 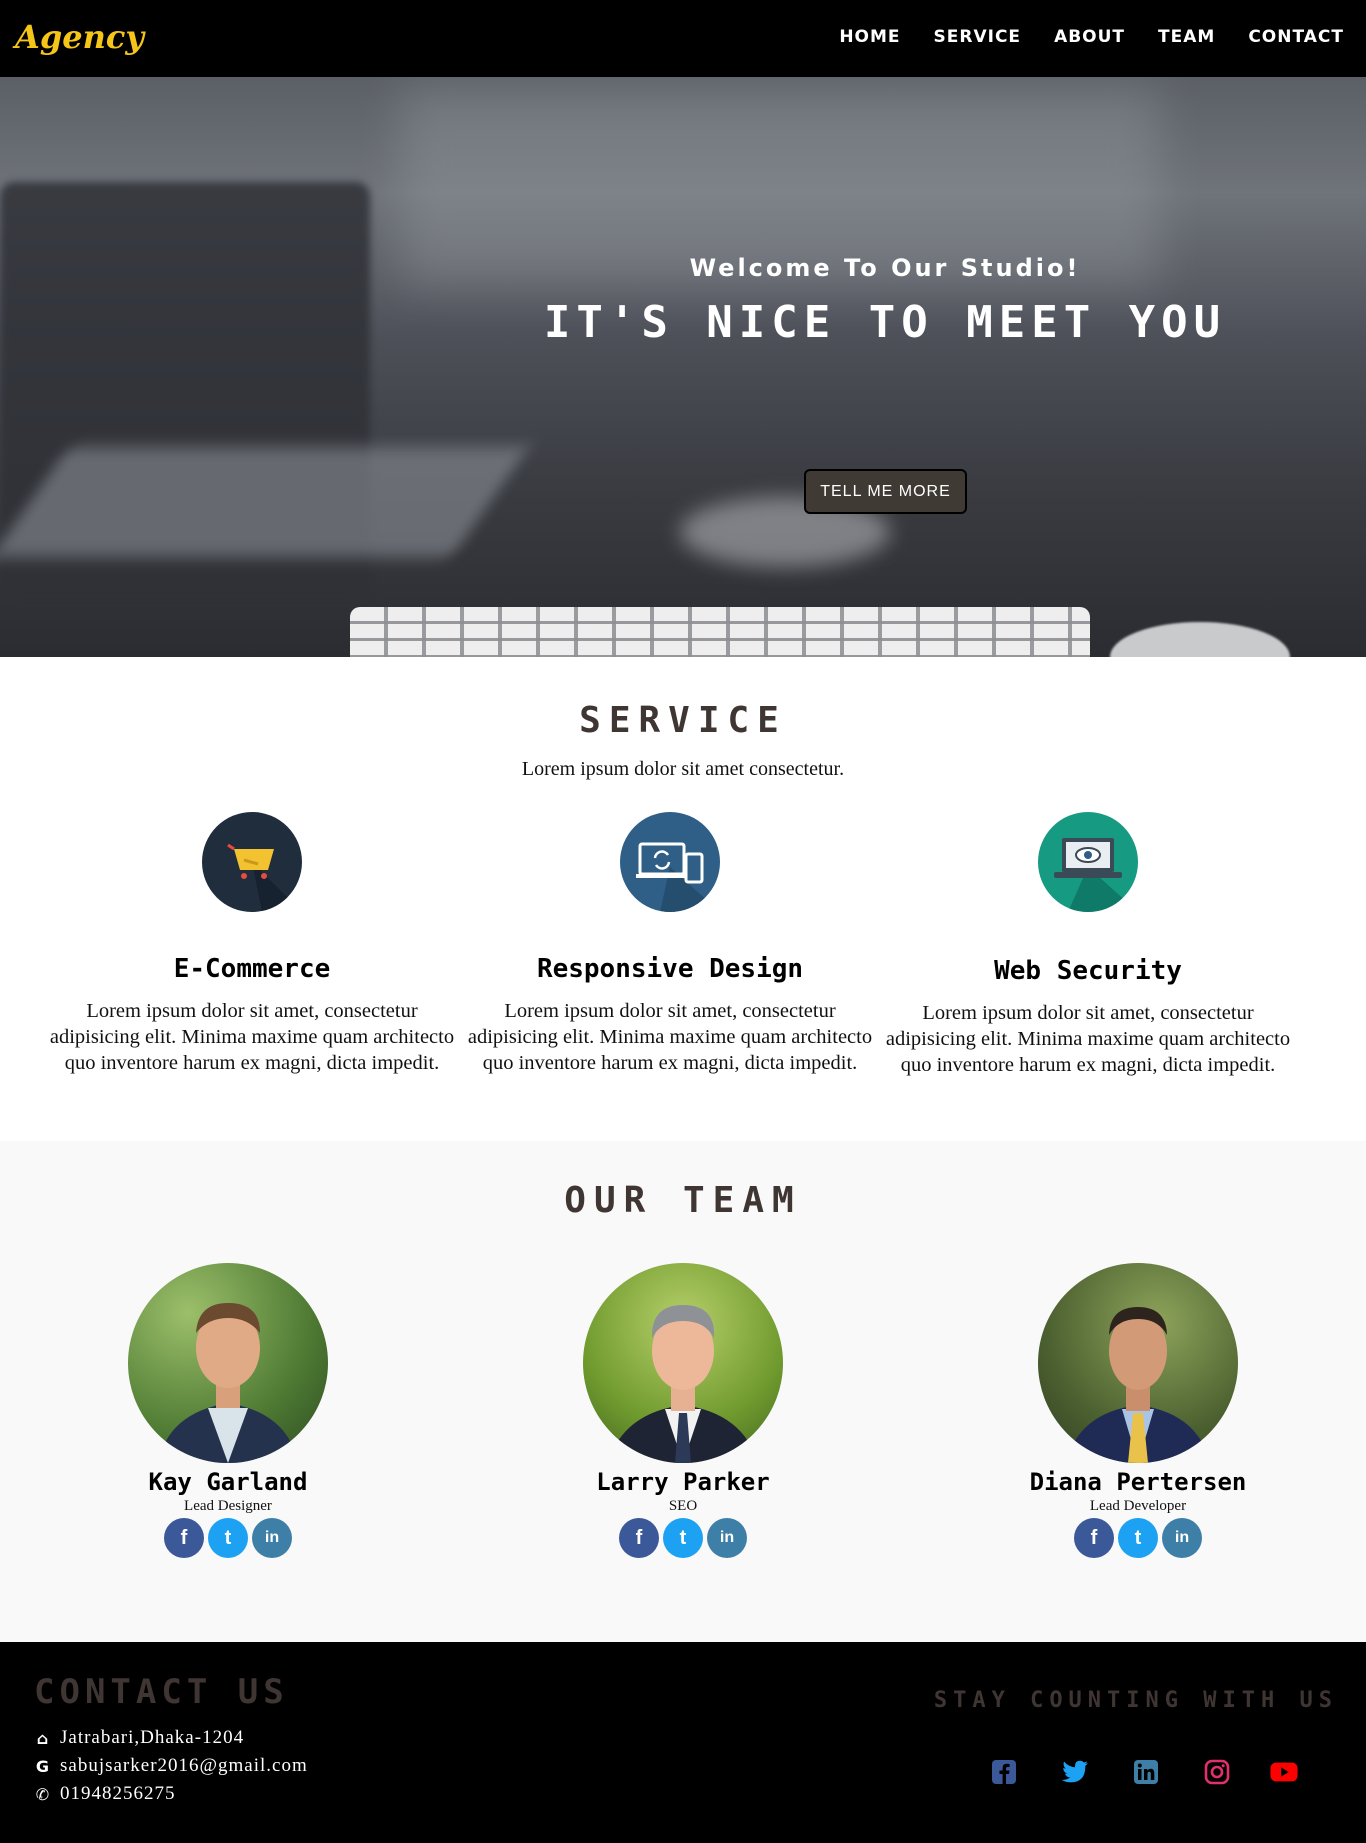 I want to click on top-nav: Agency HOME SERVICE ABOUT TEAM CONTACT, so click(x=683, y=38).